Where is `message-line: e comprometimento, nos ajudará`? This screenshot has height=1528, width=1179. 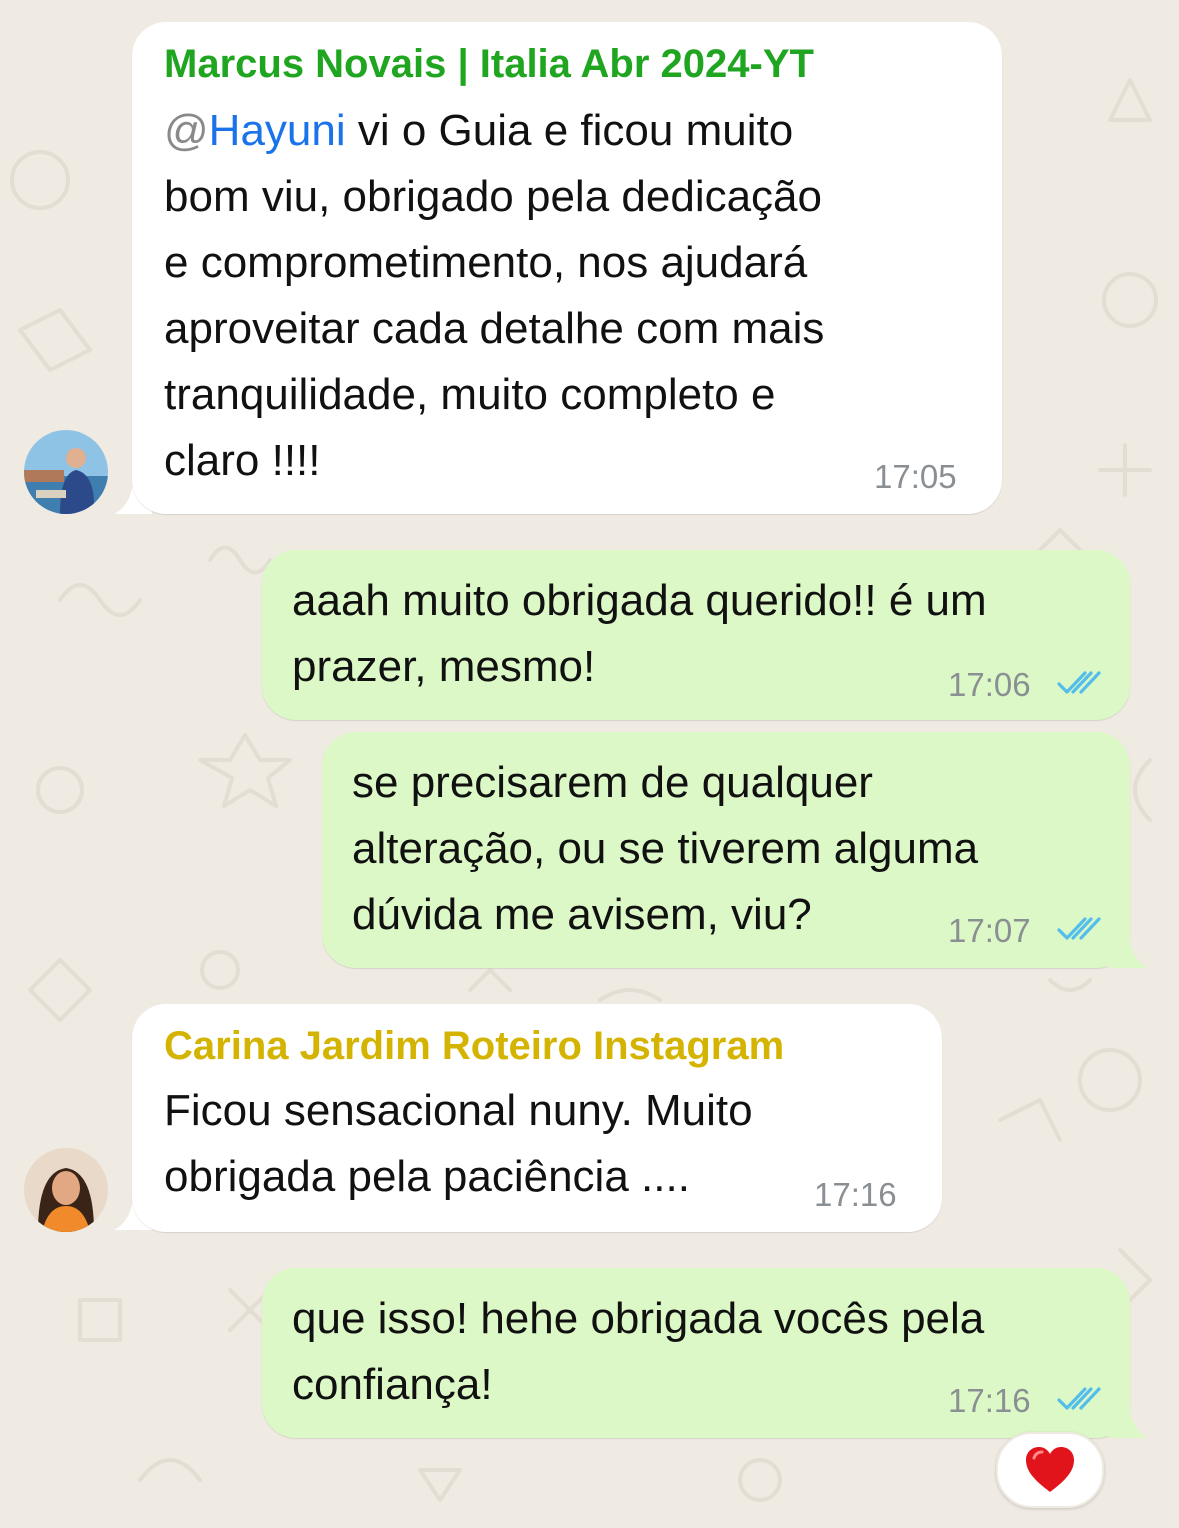 message-line: e comprometimento, nos ajudará is located at coordinates (486, 262).